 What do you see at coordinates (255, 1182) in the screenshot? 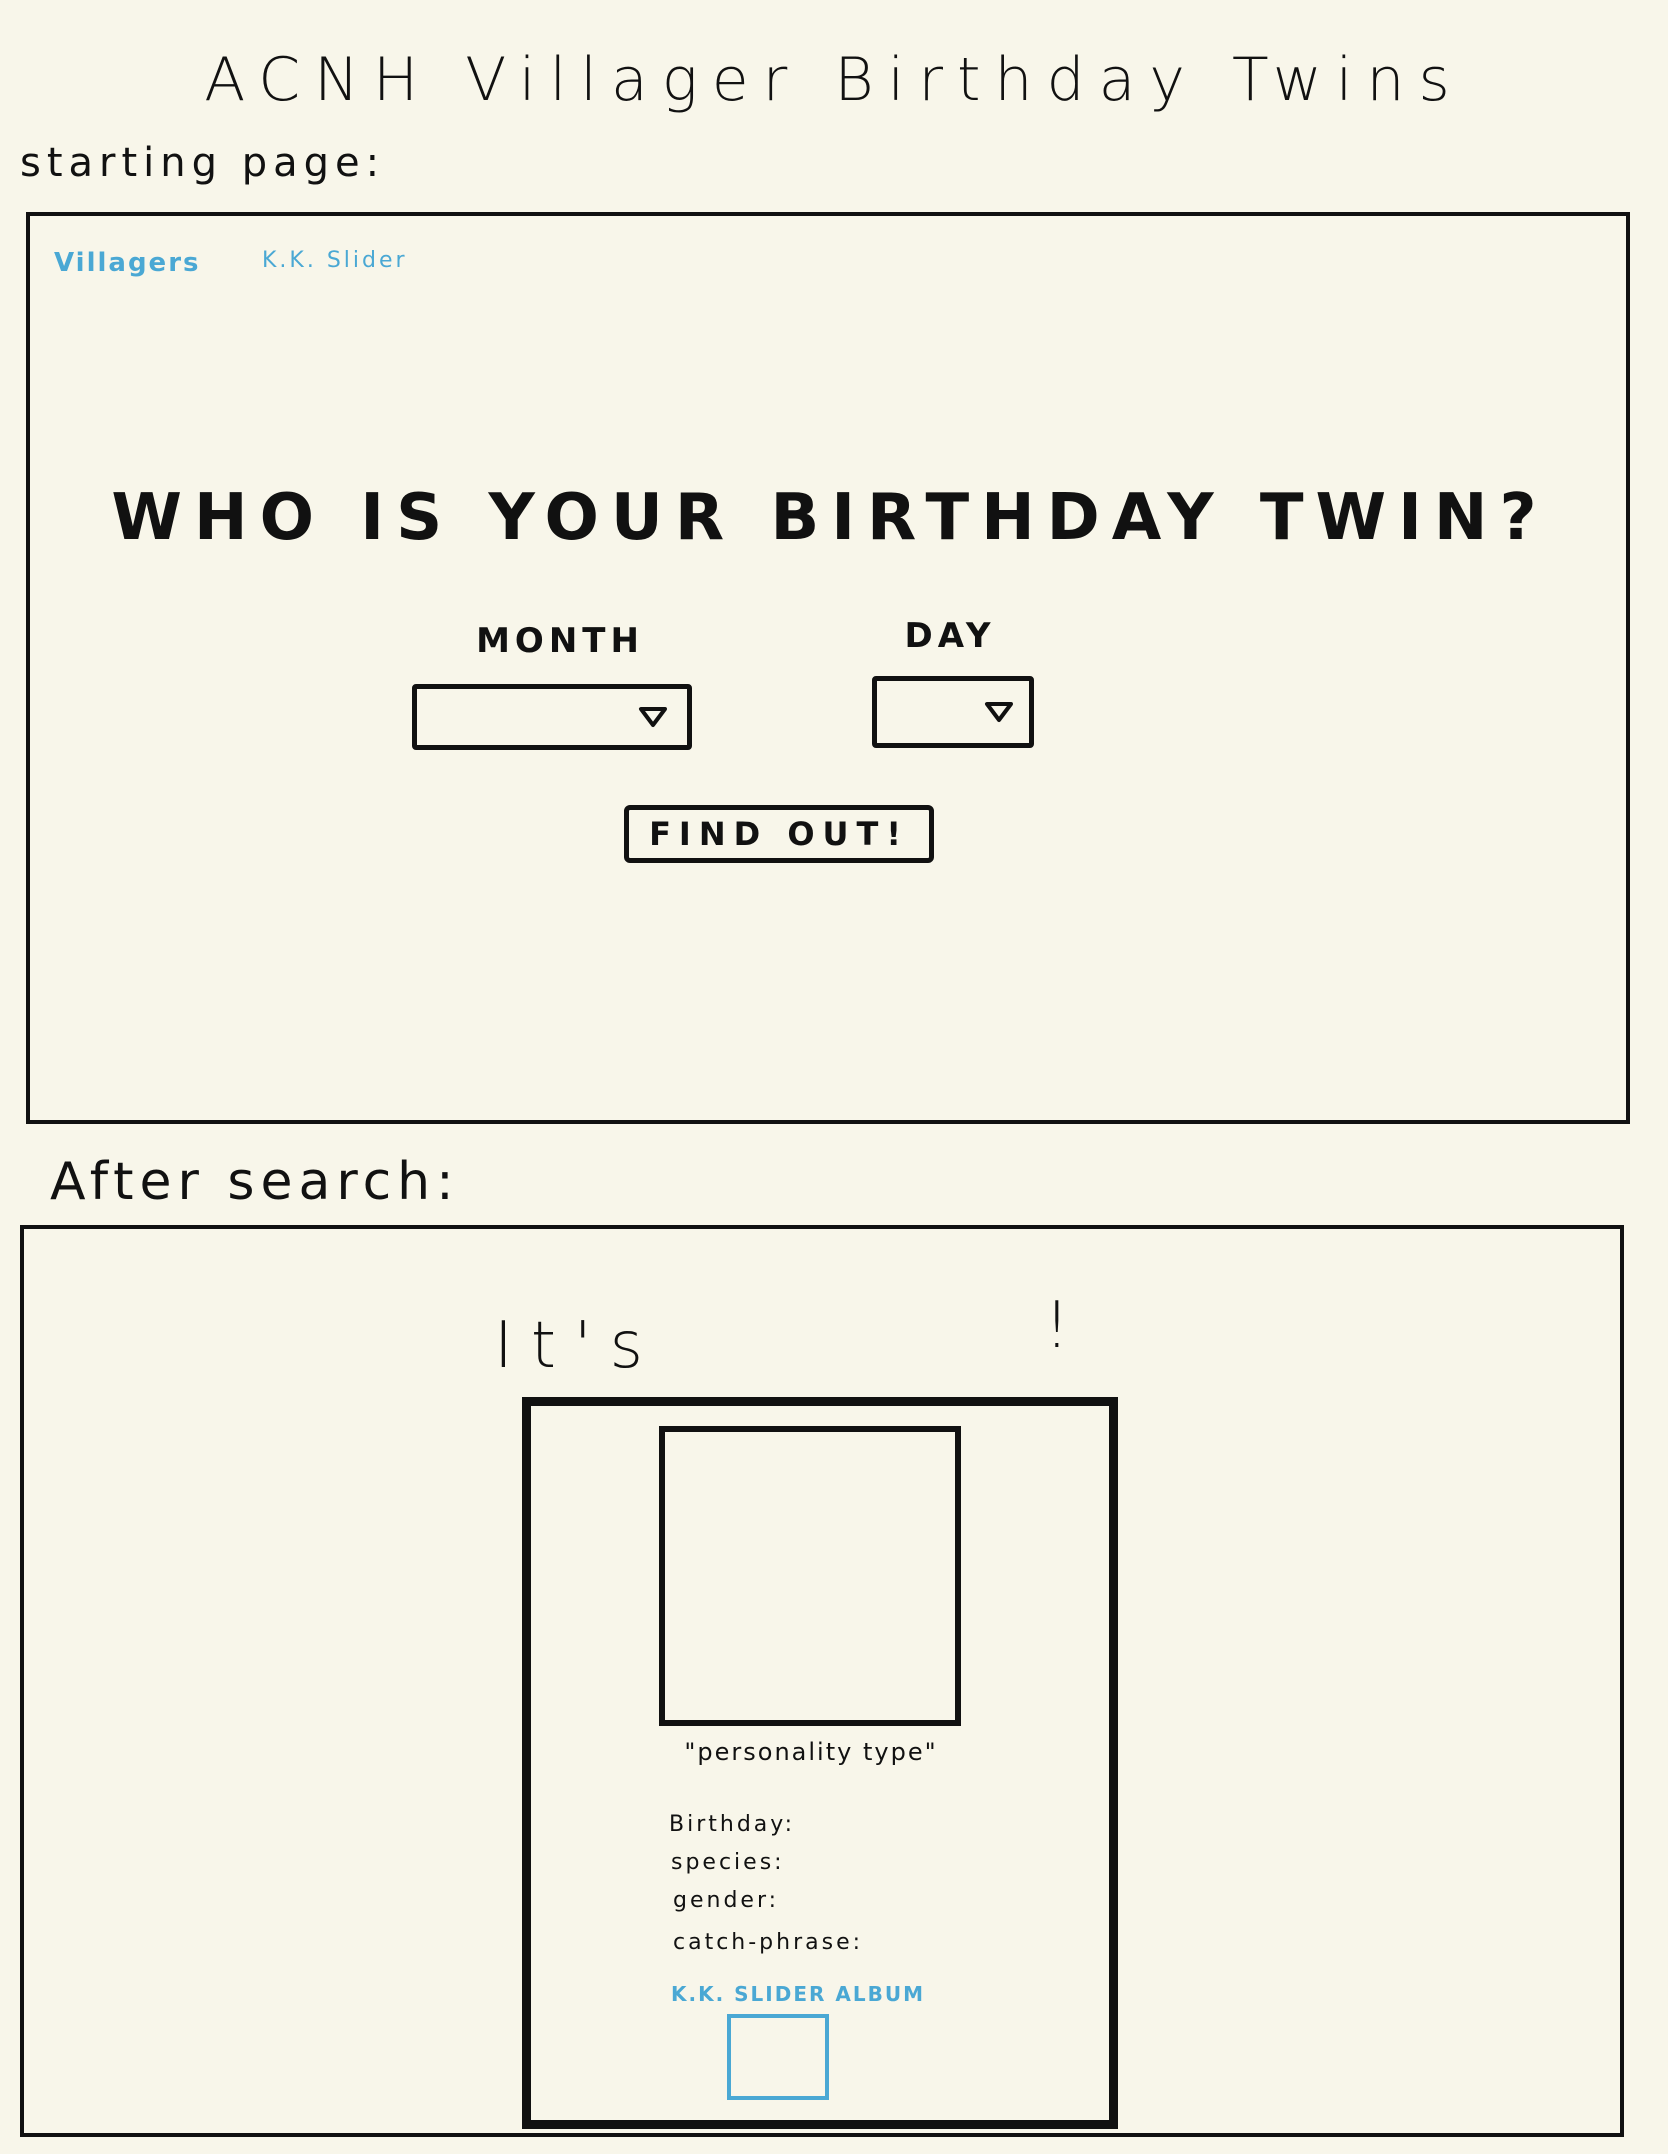
I see `after-search-label: After search:` at bounding box center [255, 1182].